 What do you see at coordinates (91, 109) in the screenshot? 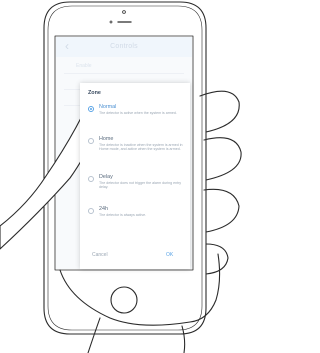
I see `radio-selected-icon` at bounding box center [91, 109].